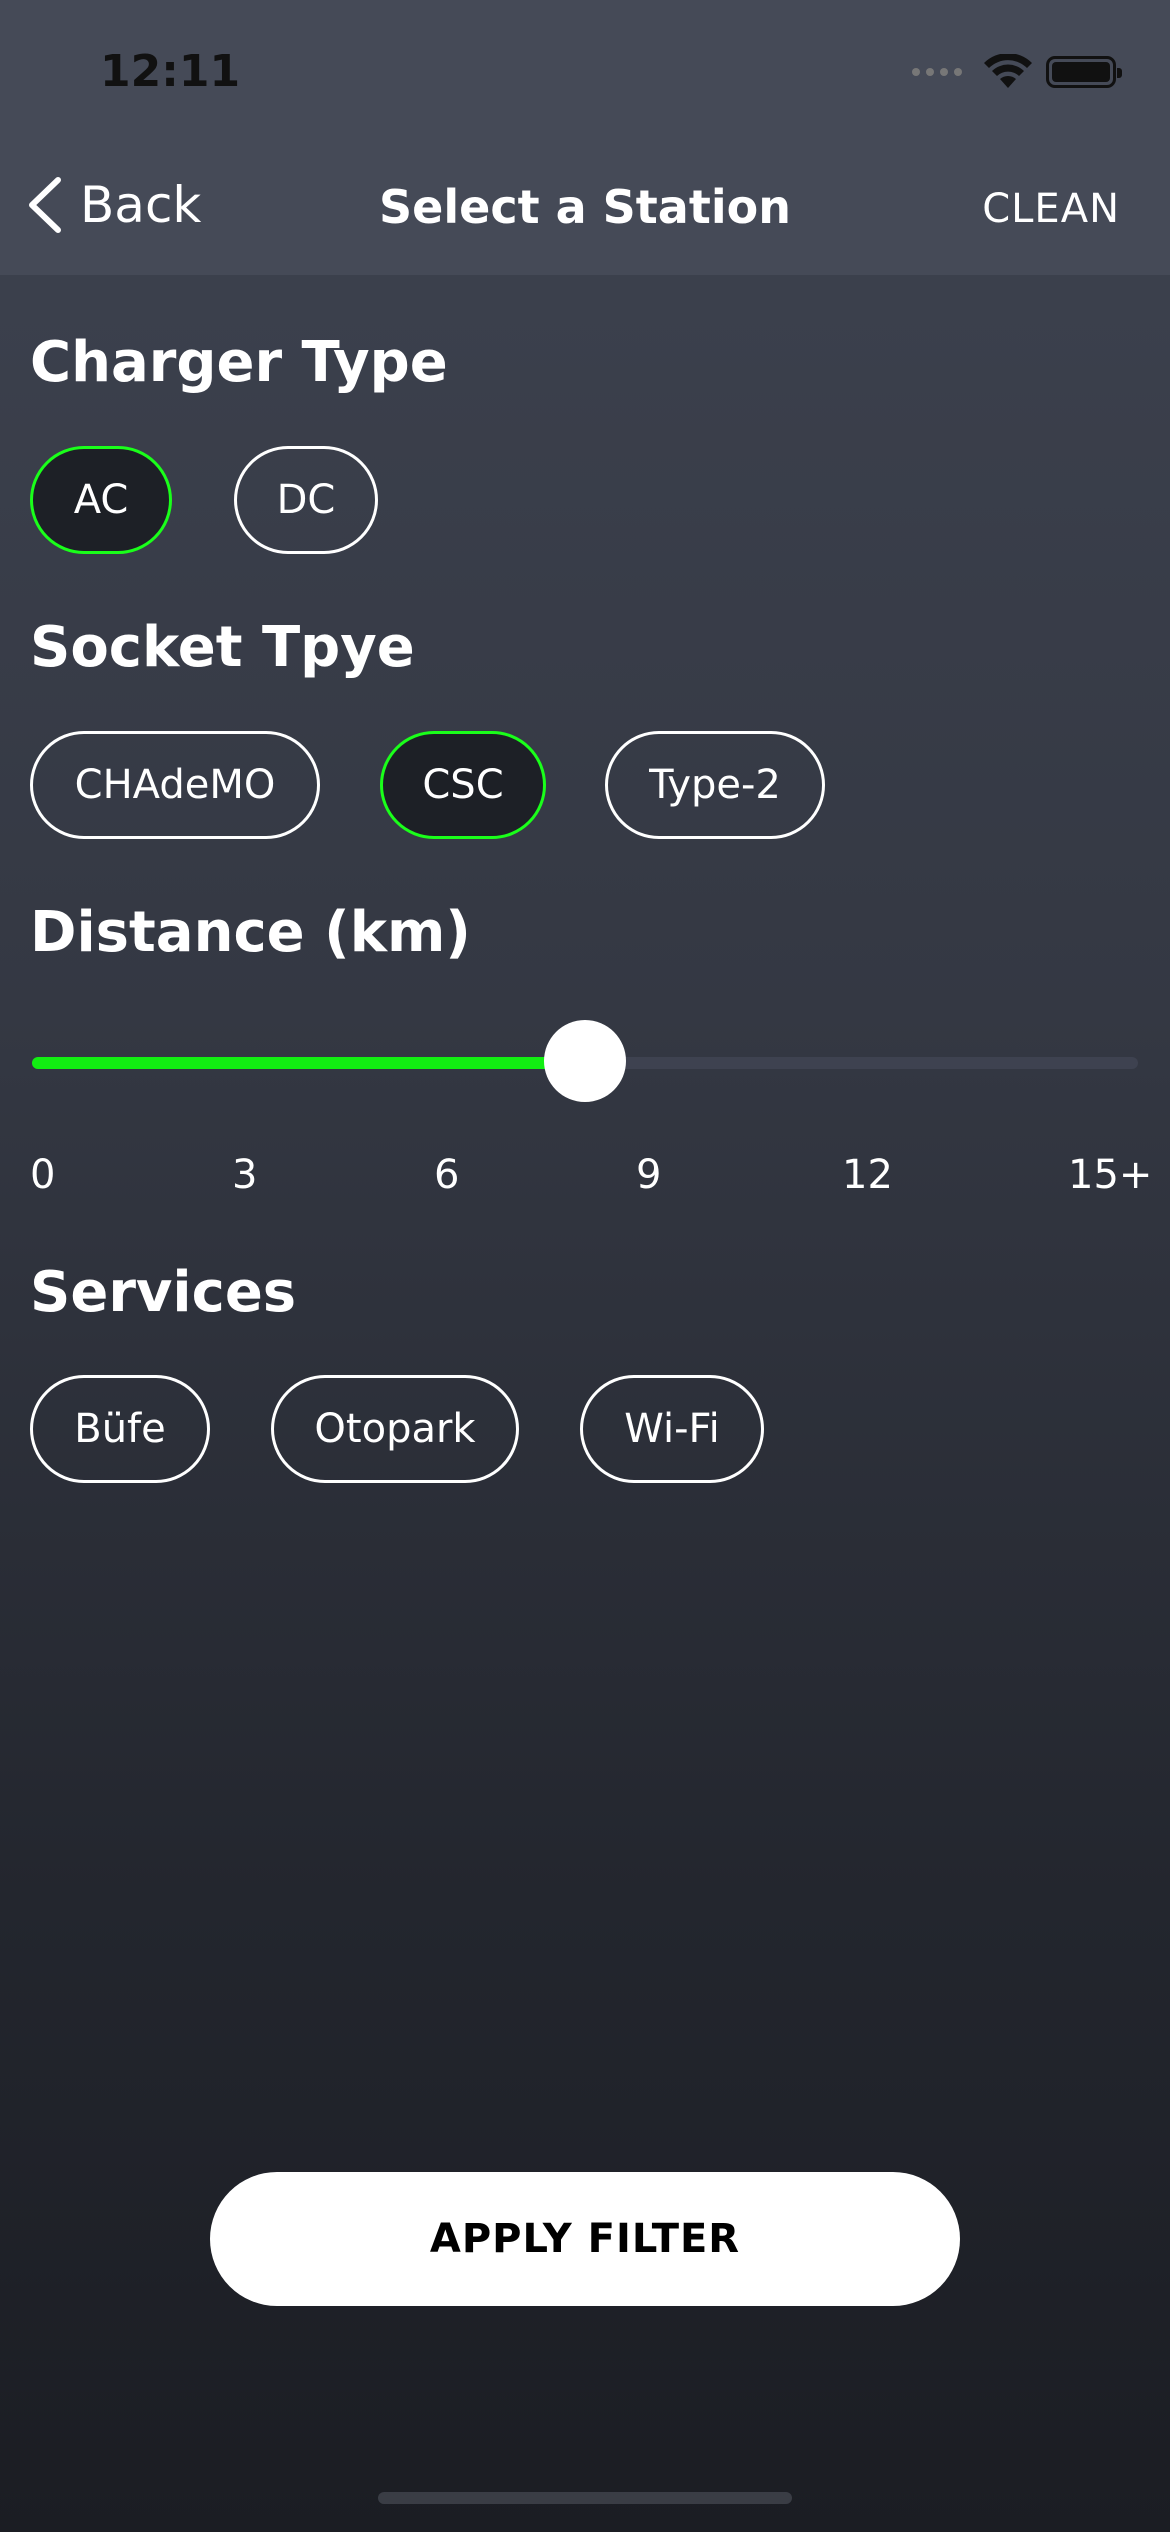  What do you see at coordinates (163, 1292) in the screenshot?
I see `services-title: Services` at bounding box center [163, 1292].